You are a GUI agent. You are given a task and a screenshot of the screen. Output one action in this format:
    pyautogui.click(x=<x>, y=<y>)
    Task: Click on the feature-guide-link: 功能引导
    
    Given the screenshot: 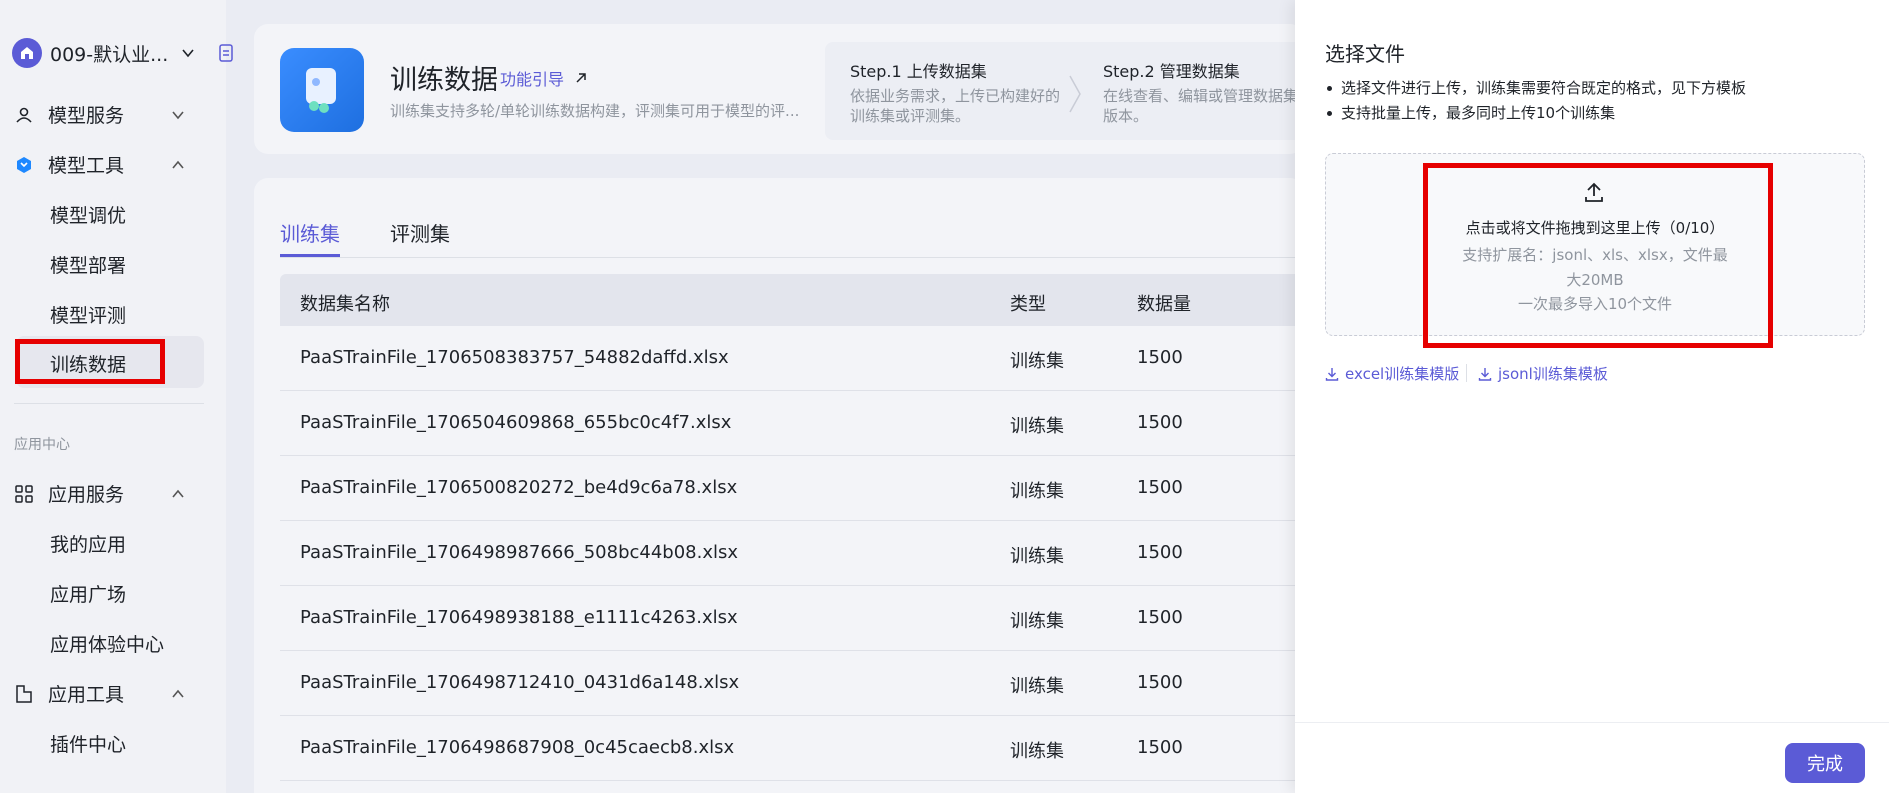 What is the action you would take?
    pyautogui.click(x=544, y=78)
    